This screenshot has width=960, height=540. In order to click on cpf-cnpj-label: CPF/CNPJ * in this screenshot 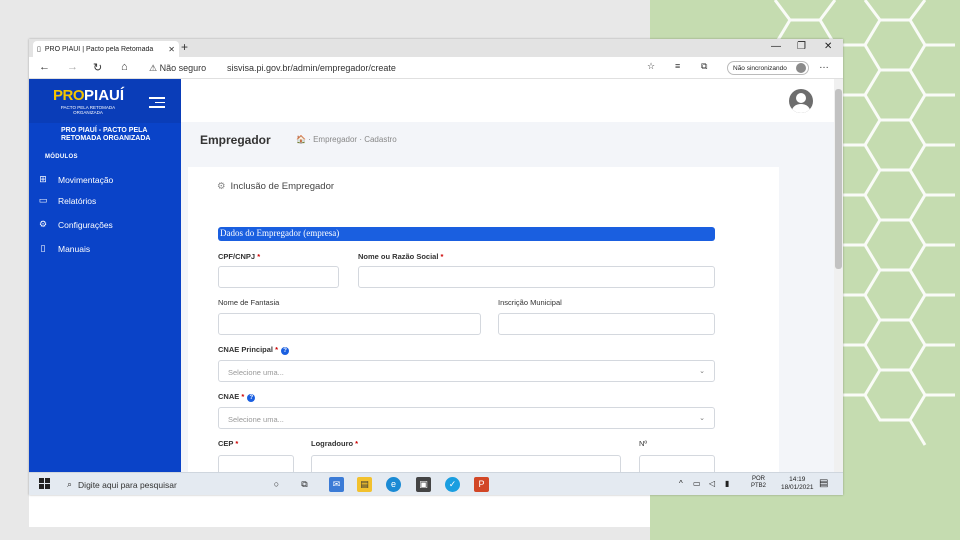, I will do `click(239, 256)`.